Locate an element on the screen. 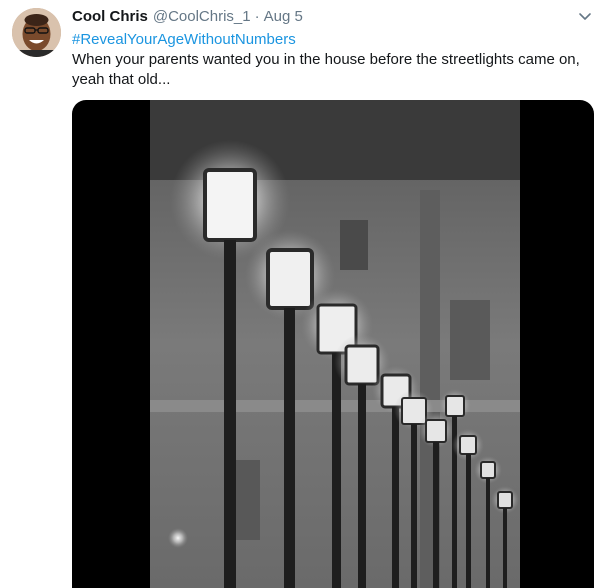 The width and height of the screenshot is (600, 588). chevron-down-icon is located at coordinates (585, 17).